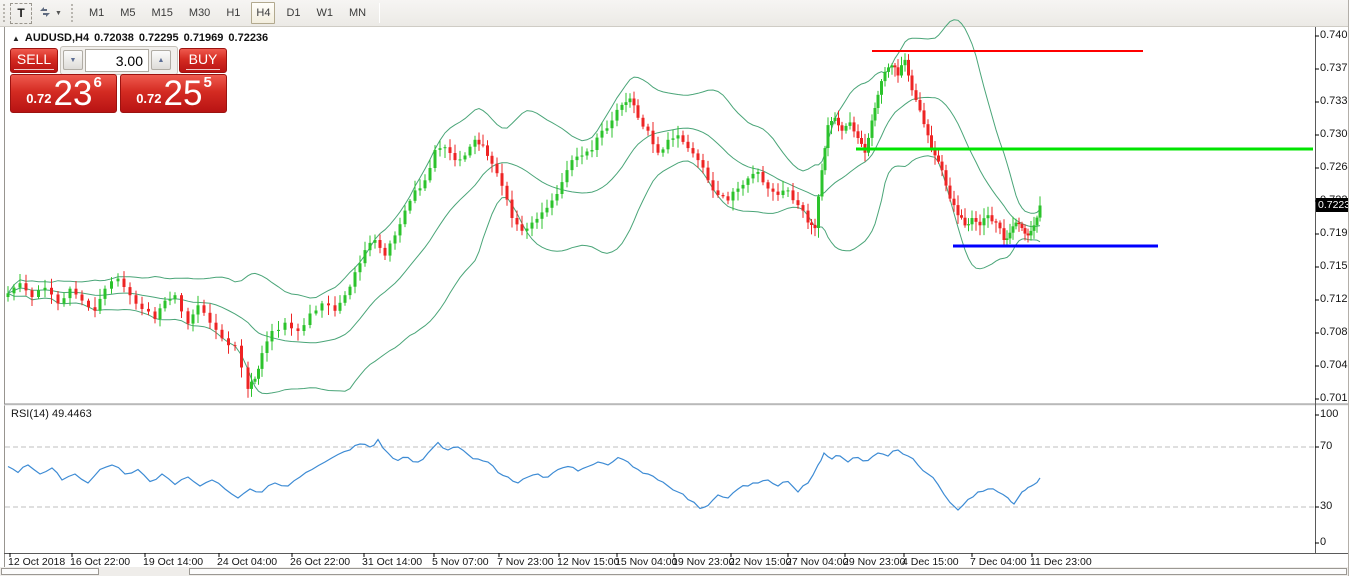 The height and width of the screenshot is (576, 1349). What do you see at coordinates (1334, 134) in the screenshot?
I see `price-axis-label: 0.73000` at bounding box center [1334, 134].